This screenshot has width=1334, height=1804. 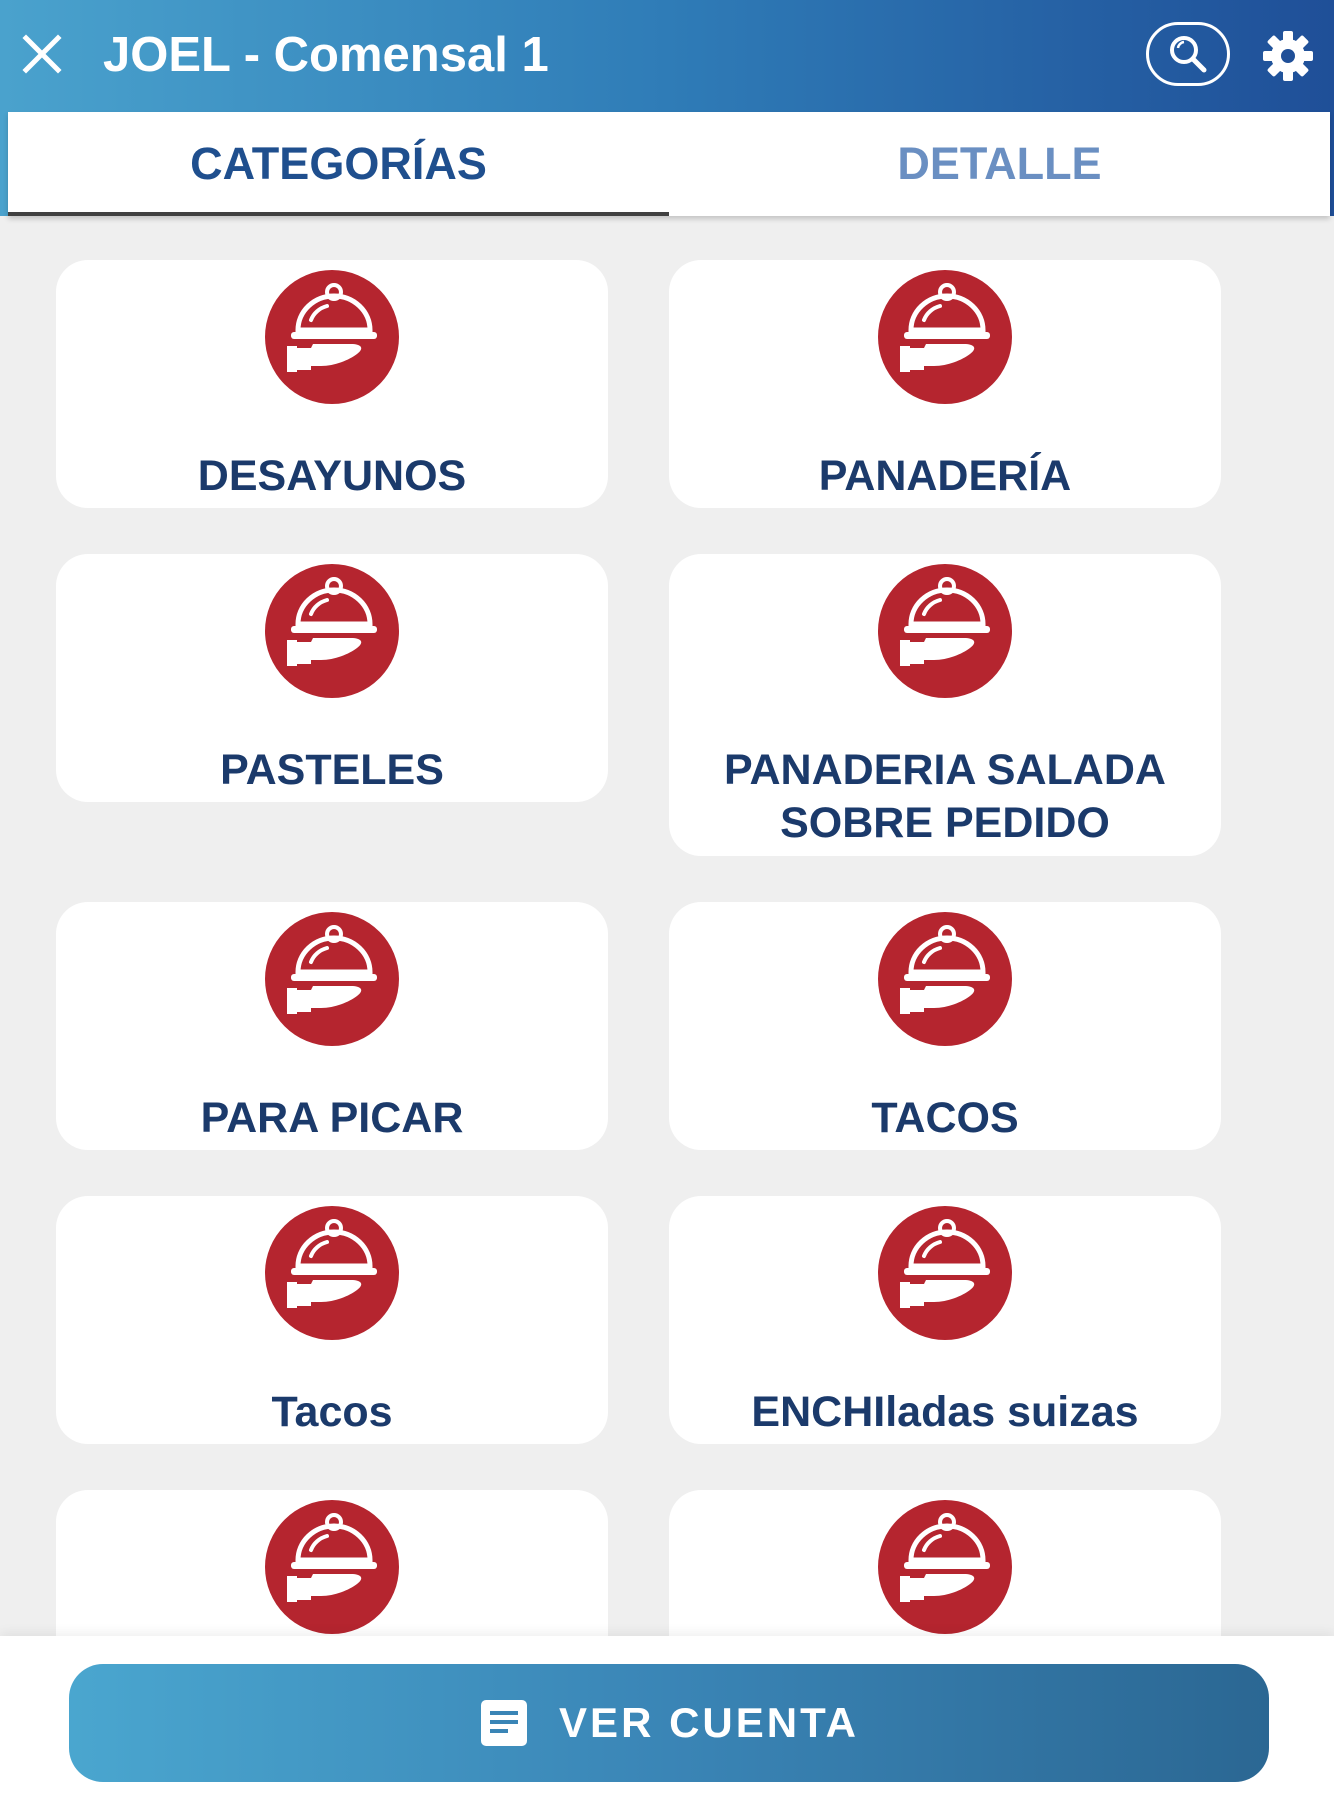 I want to click on category-card-pasteles: PASTELES, so click(x=332, y=678).